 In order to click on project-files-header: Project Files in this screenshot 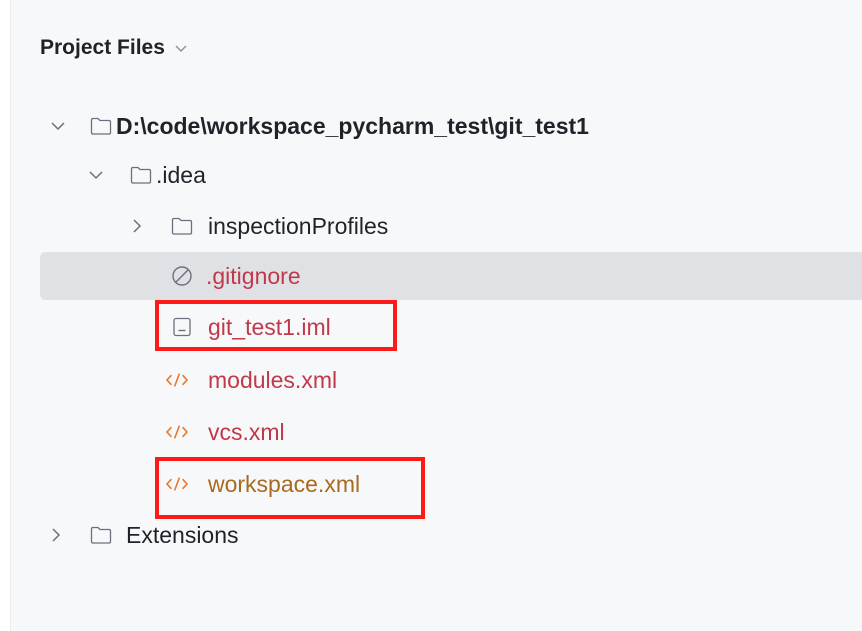, I will do `click(114, 48)`.